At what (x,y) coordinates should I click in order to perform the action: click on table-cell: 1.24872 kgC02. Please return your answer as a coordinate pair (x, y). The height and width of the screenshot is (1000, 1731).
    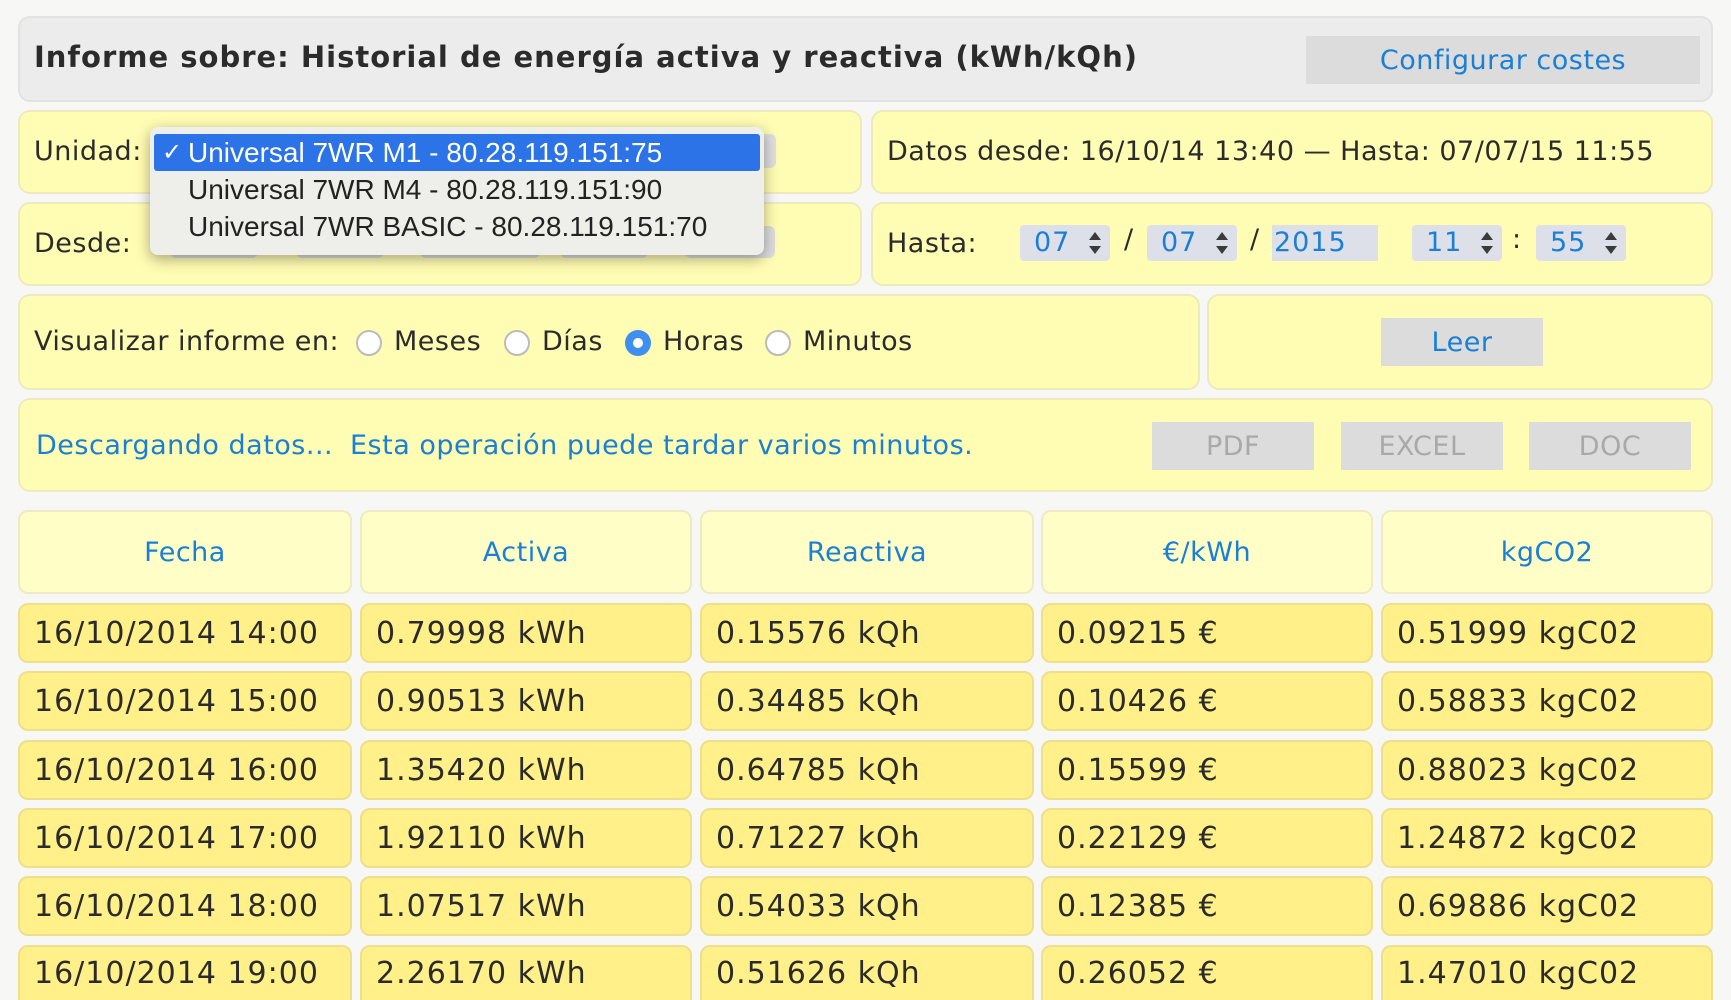
    Looking at the image, I should click on (1547, 838).